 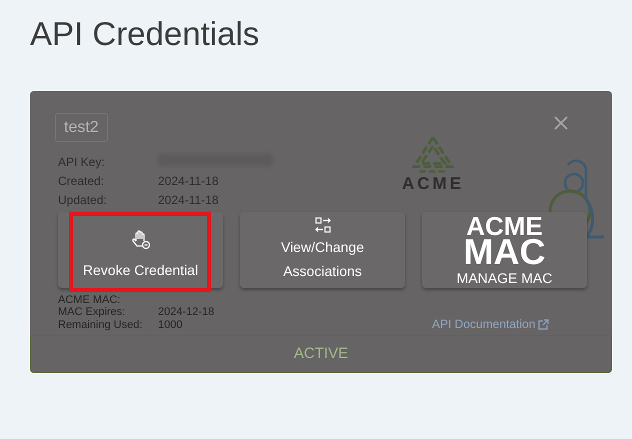 What do you see at coordinates (81, 127) in the screenshot?
I see `credential-name: test2` at bounding box center [81, 127].